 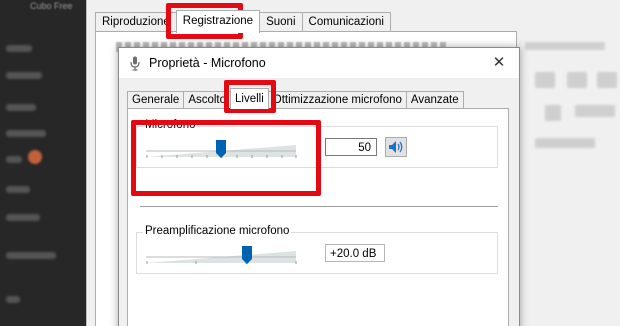 What do you see at coordinates (135, 63) in the screenshot?
I see `microphone-icon` at bounding box center [135, 63].